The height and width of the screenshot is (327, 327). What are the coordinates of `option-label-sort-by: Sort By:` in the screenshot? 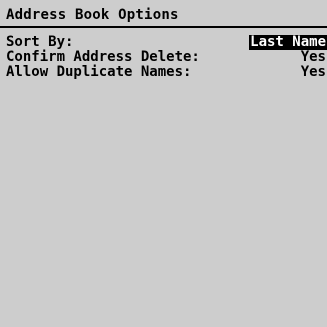 It's located at (40, 42).